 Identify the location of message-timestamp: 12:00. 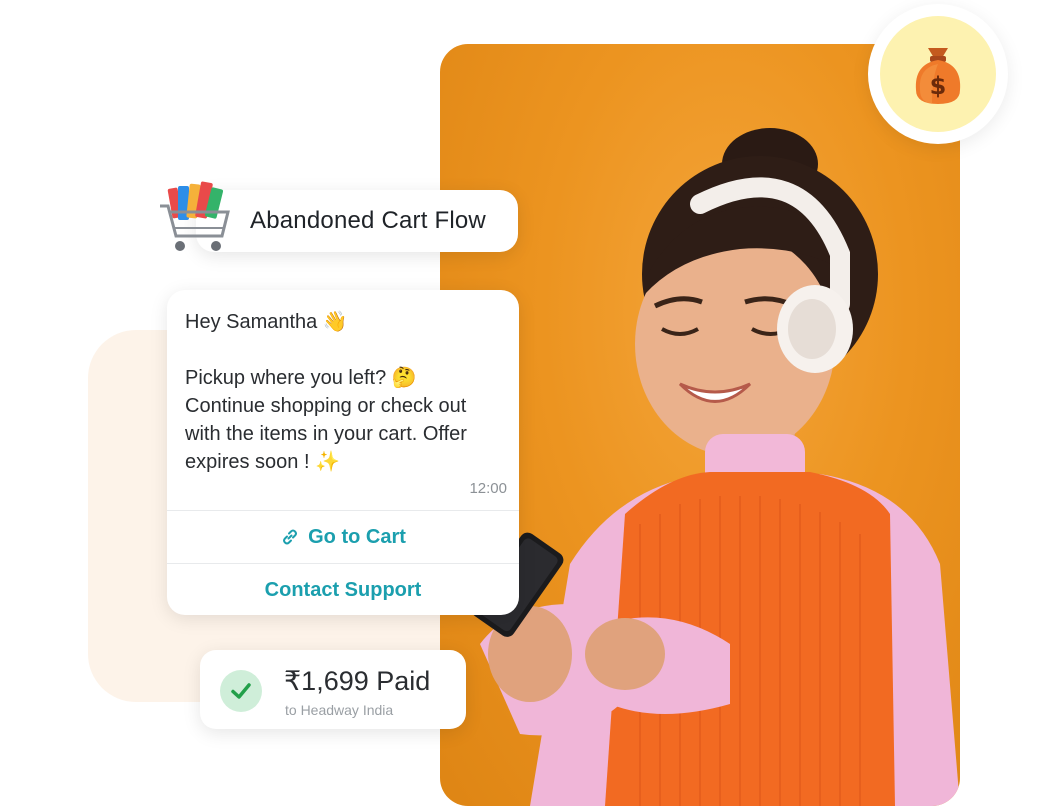
(488, 488).